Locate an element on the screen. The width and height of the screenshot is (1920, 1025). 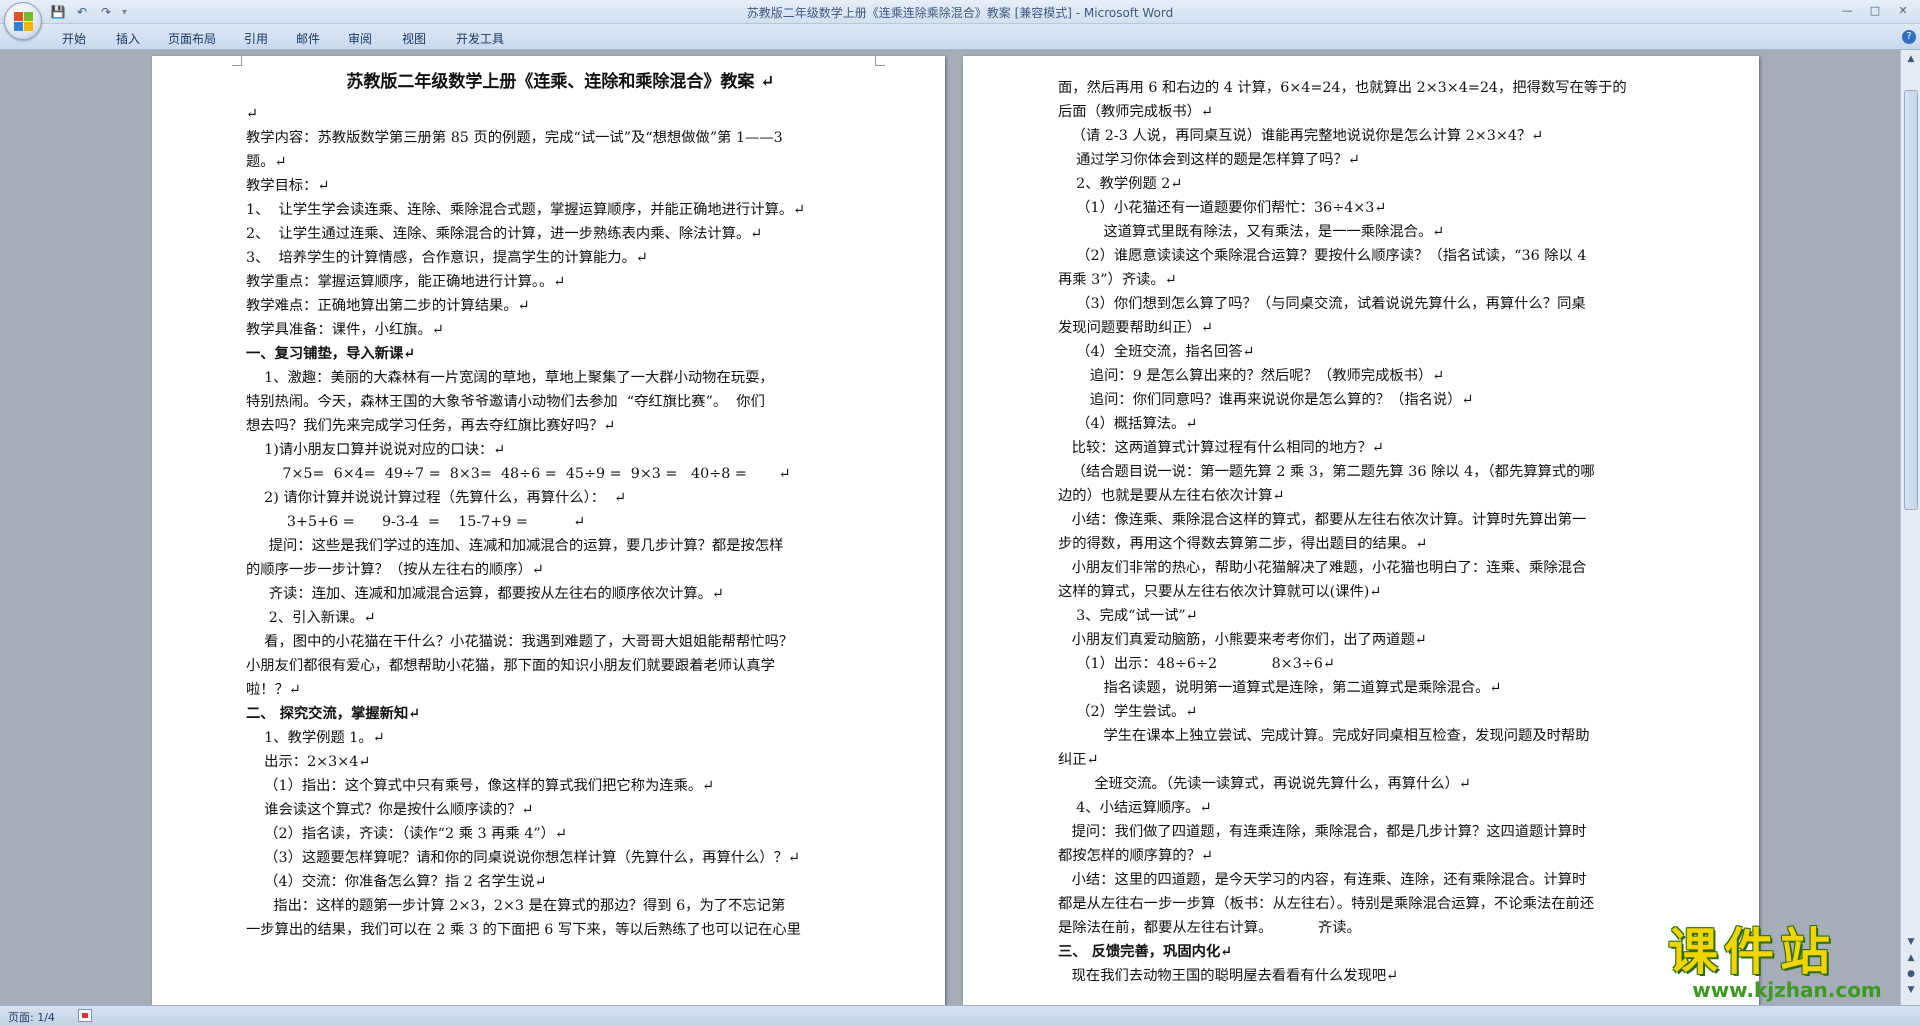
document-line: 1、教学例题 1。↵ is located at coordinates (315, 738).